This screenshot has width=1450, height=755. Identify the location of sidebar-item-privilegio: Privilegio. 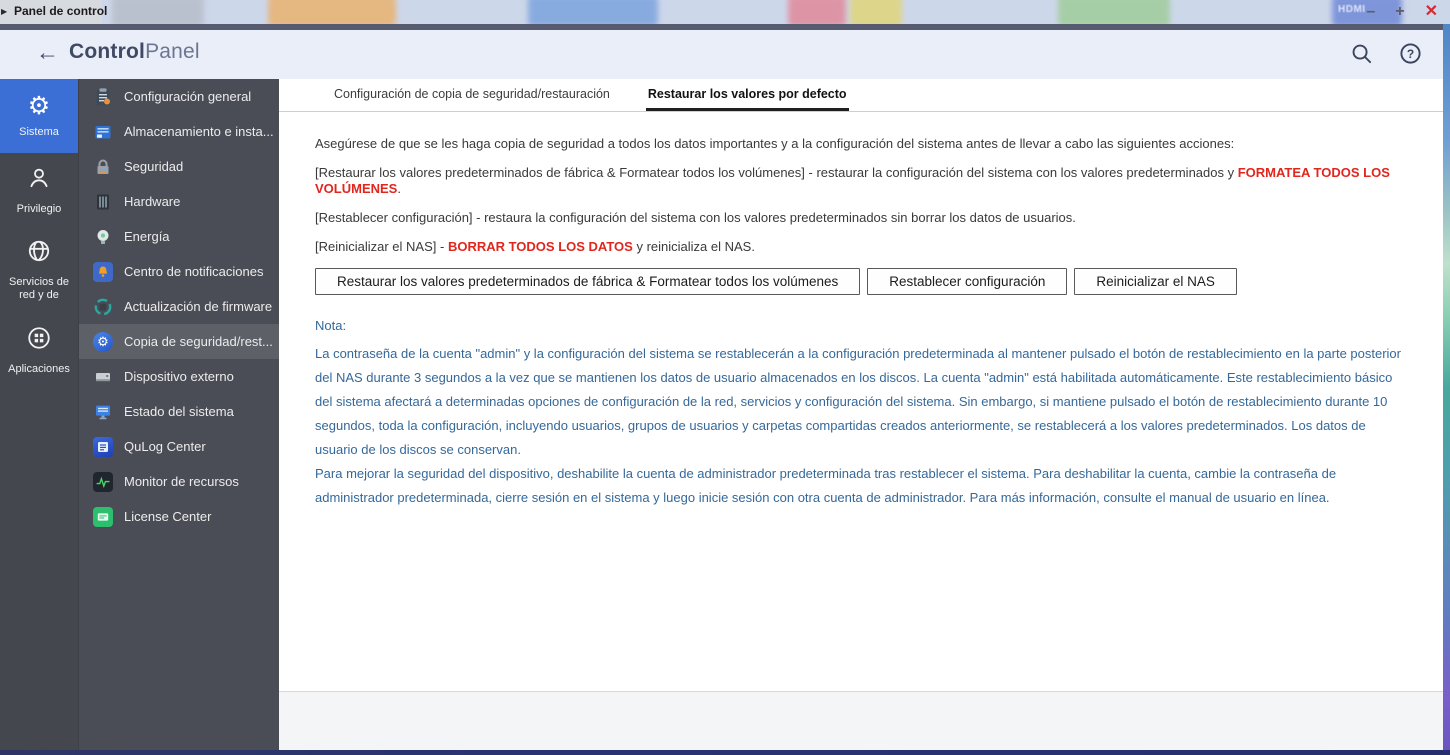
(39, 190).